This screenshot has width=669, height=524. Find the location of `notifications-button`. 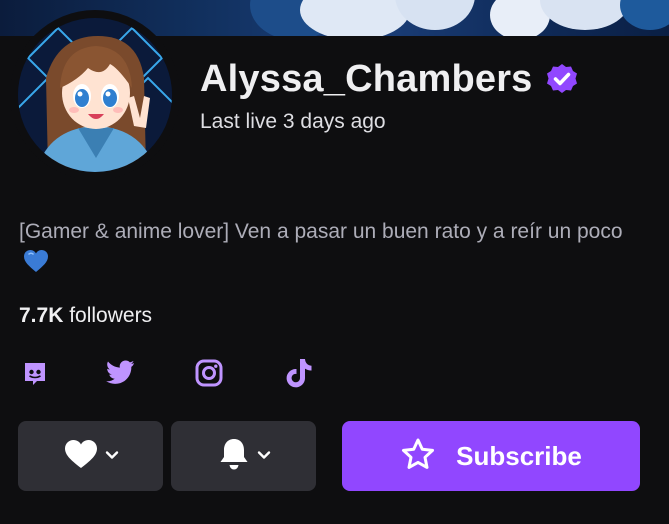

notifications-button is located at coordinates (243, 456).